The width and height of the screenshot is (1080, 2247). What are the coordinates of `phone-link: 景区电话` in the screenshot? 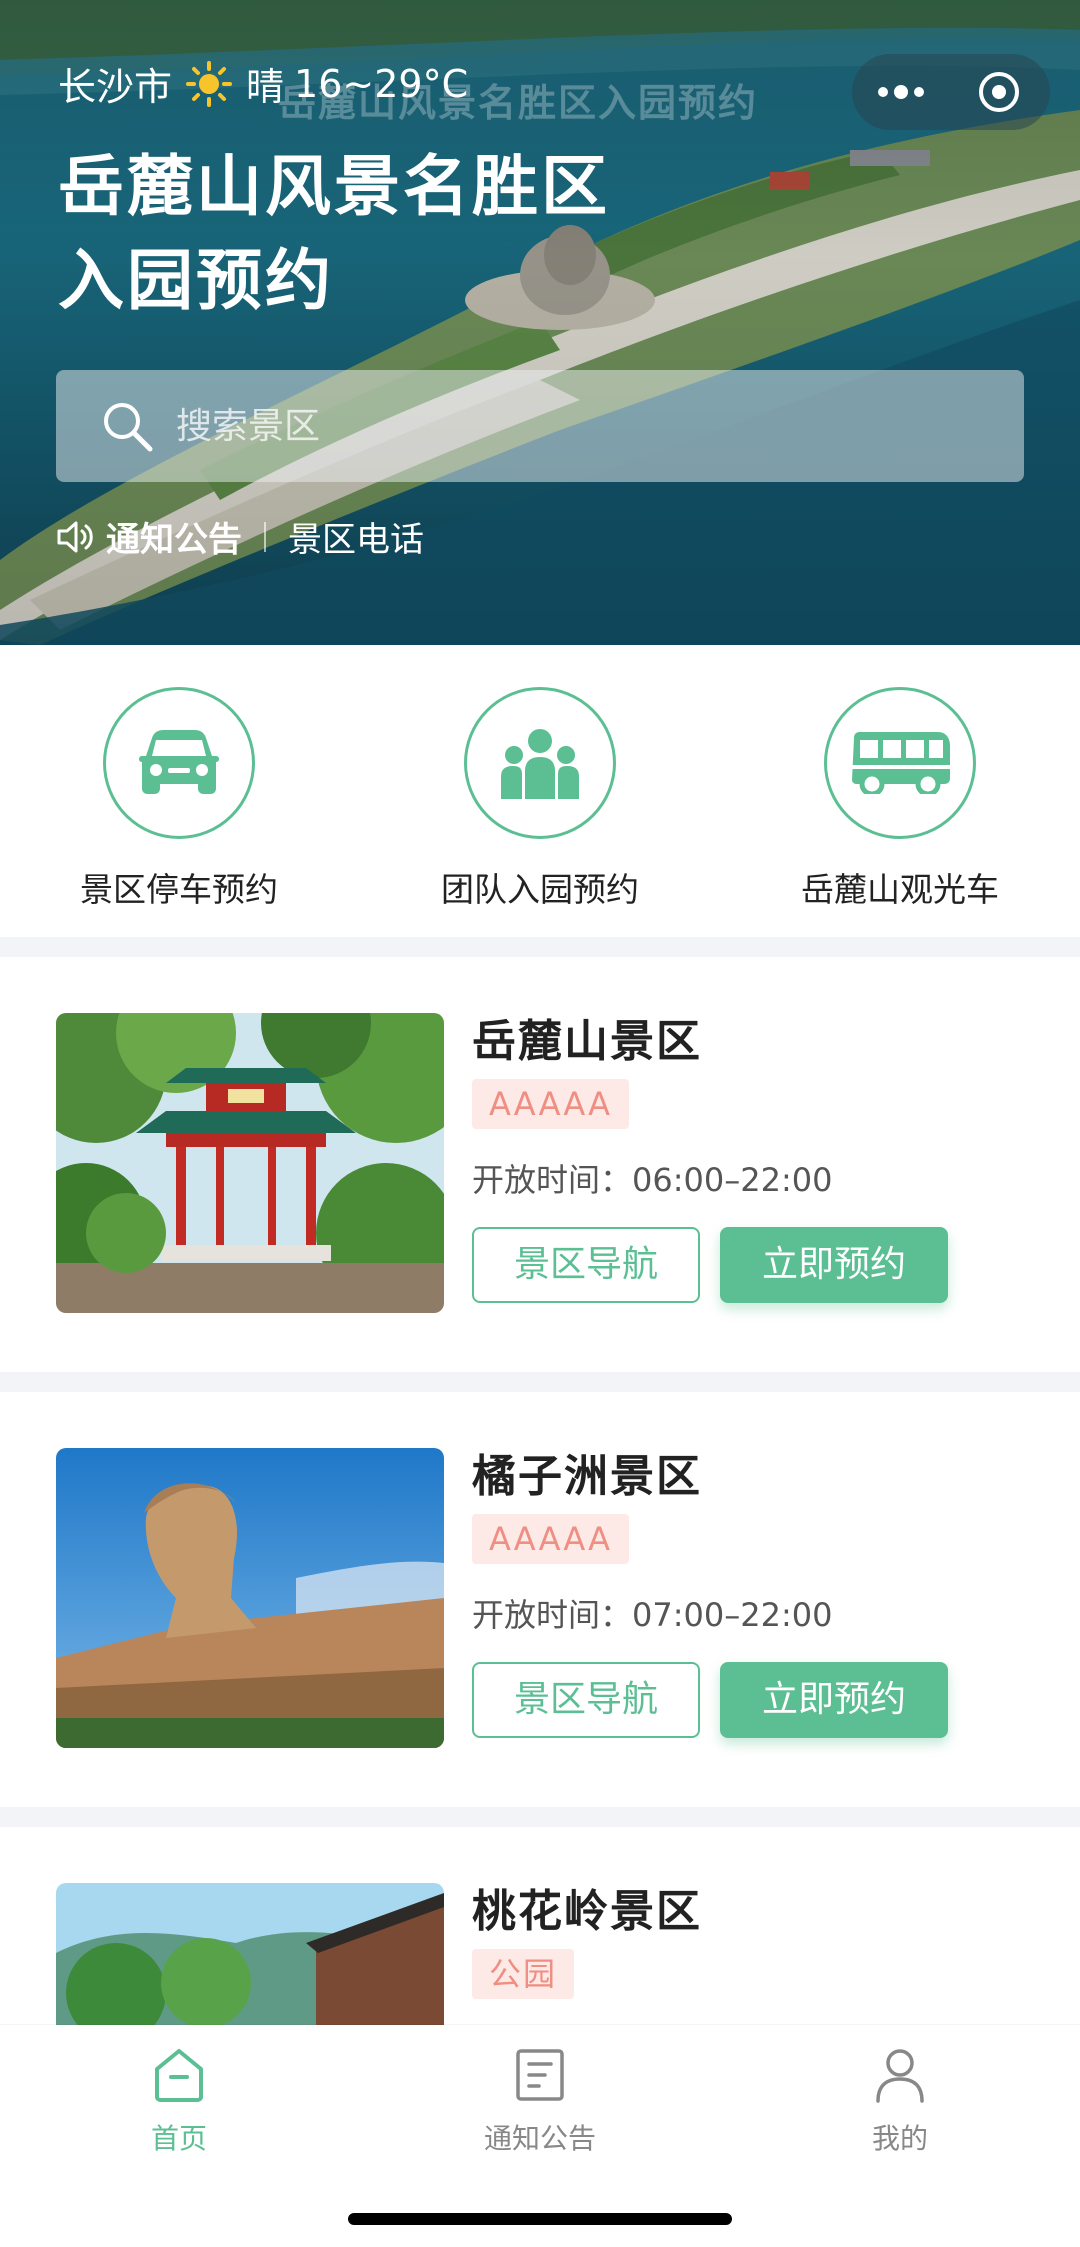 It's located at (356, 536).